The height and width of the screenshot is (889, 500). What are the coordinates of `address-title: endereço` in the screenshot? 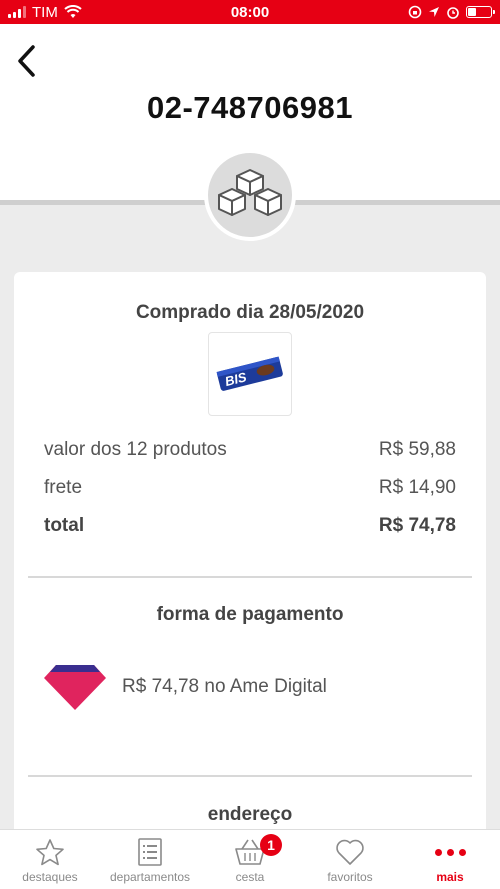 It's located at (250, 814).